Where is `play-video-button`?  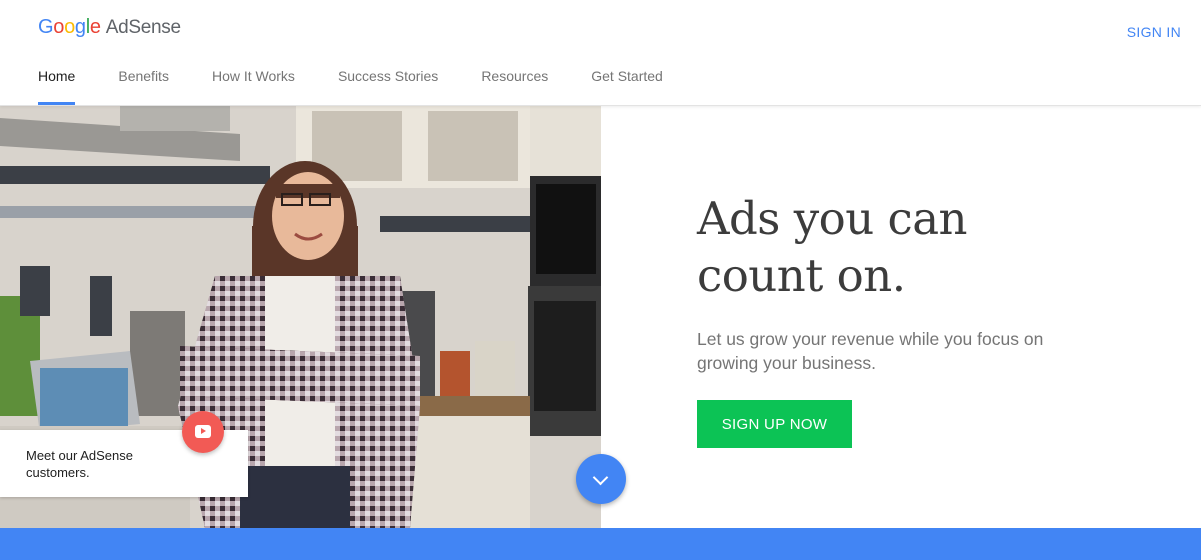 play-video-button is located at coordinates (203, 432).